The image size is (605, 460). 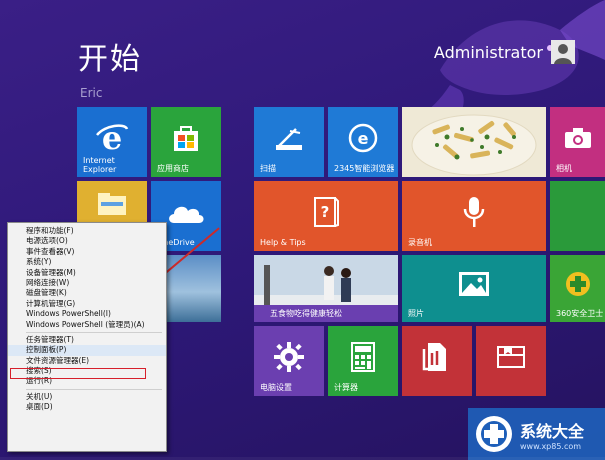 I want to click on browser-icon: e, so click(x=363, y=138).